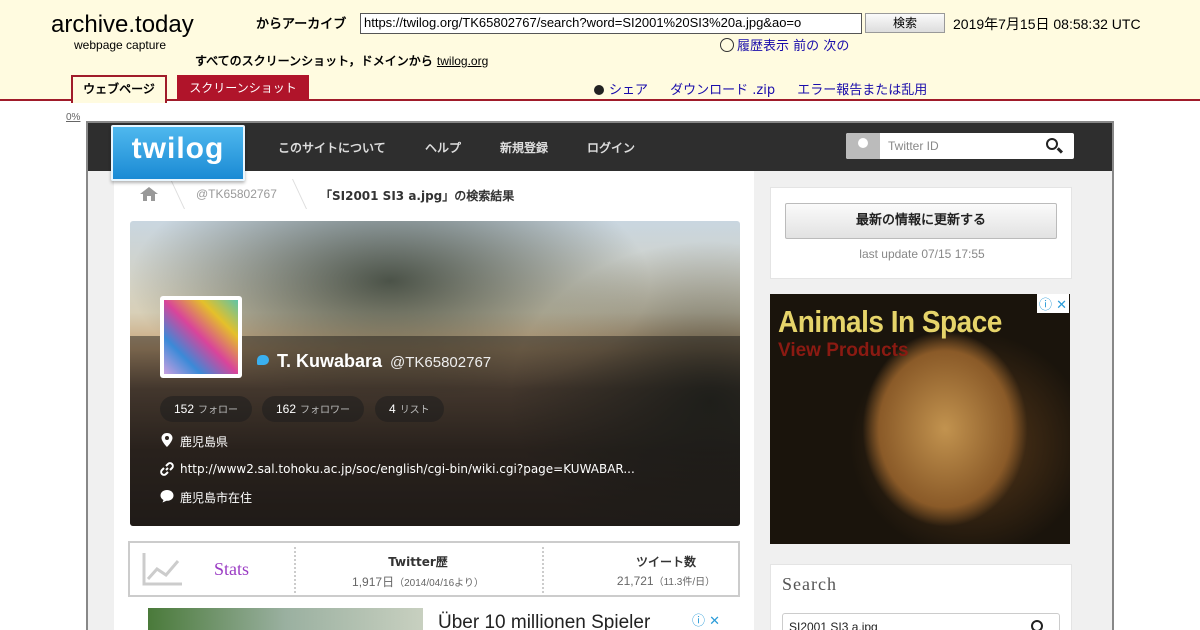 The image size is (1200, 630). Describe the element at coordinates (443, 147) in the screenshot. I see `nav-help: ヘルプ` at that location.